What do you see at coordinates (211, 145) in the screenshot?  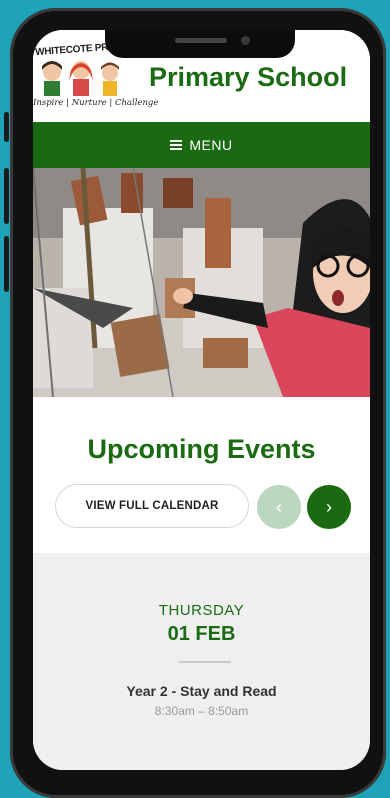 I see `menu-label: MENU` at bounding box center [211, 145].